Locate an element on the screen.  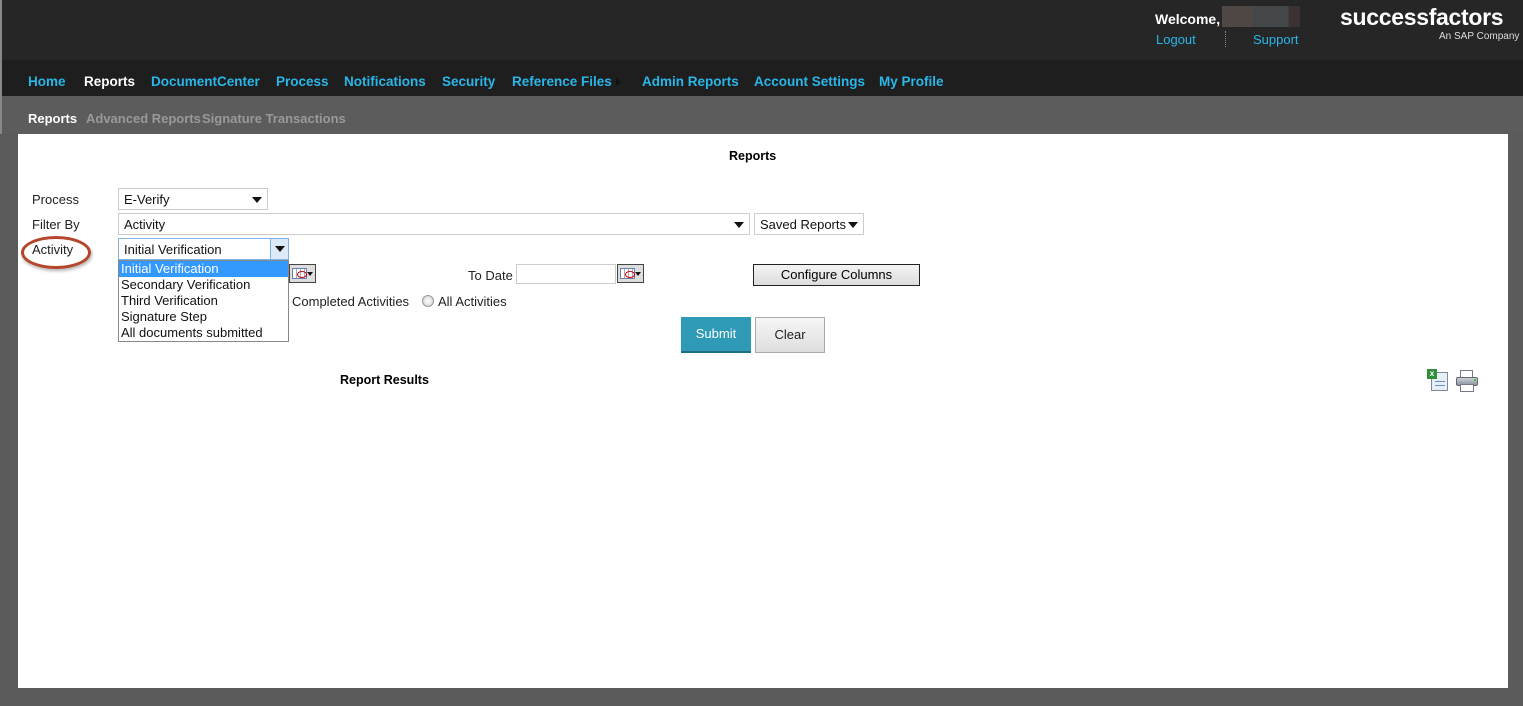
nav-my-profile: My Profile is located at coordinates (911, 81).